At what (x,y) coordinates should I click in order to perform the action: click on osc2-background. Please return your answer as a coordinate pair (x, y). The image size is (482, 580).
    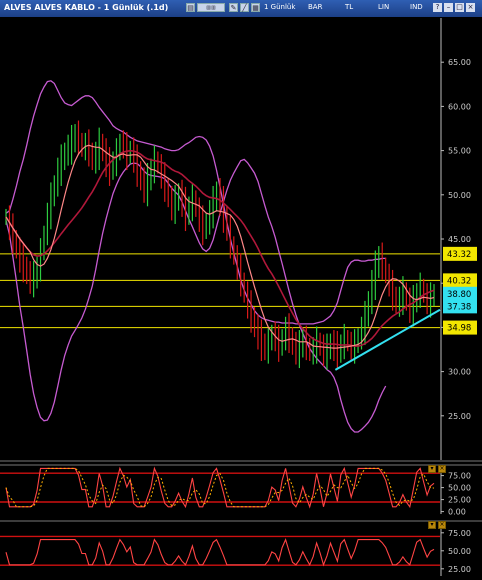
    Looking at the image, I should click on (241, 549).